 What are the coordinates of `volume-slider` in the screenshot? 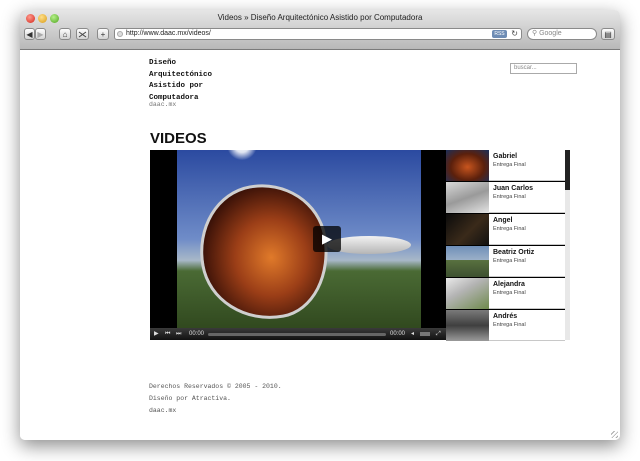 It's located at (425, 334).